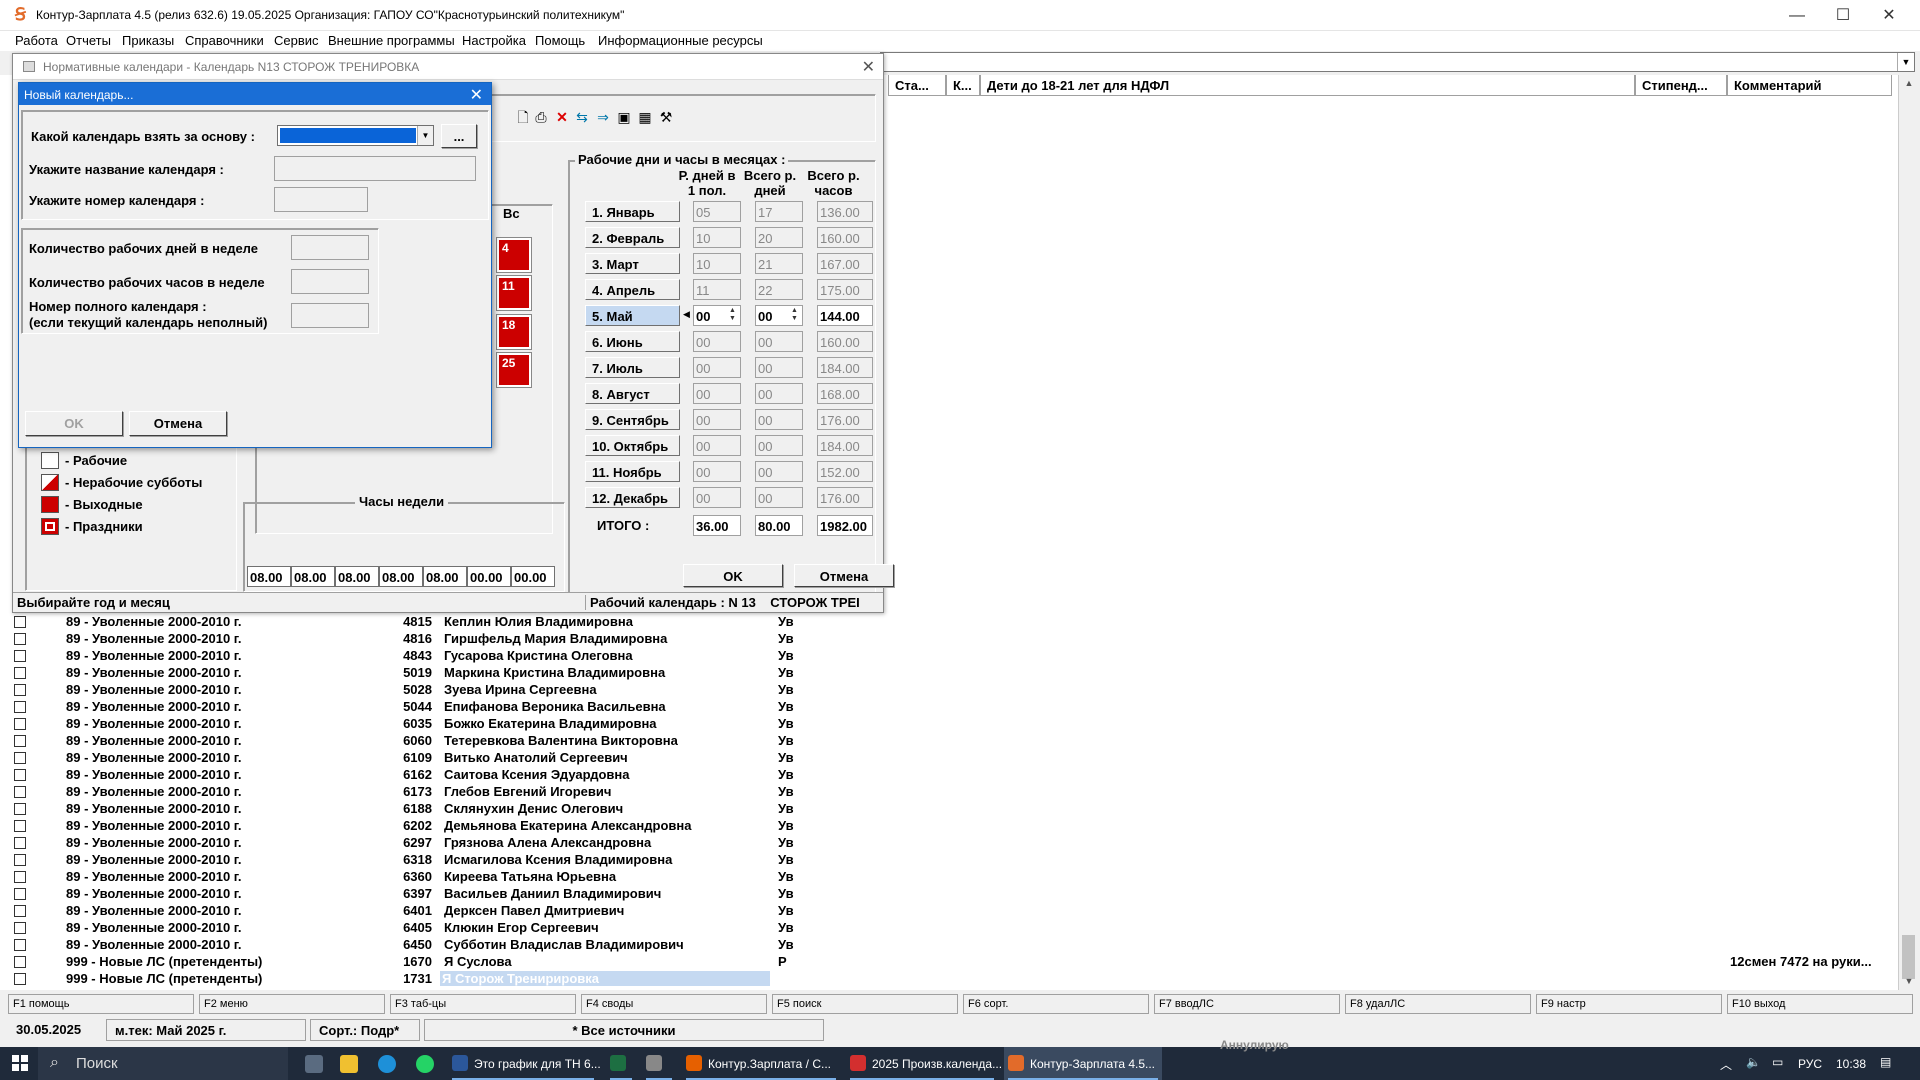 The height and width of the screenshot is (1080, 1920). What do you see at coordinates (224, 40) in the screenshot?
I see `menu-references: Справочники` at bounding box center [224, 40].